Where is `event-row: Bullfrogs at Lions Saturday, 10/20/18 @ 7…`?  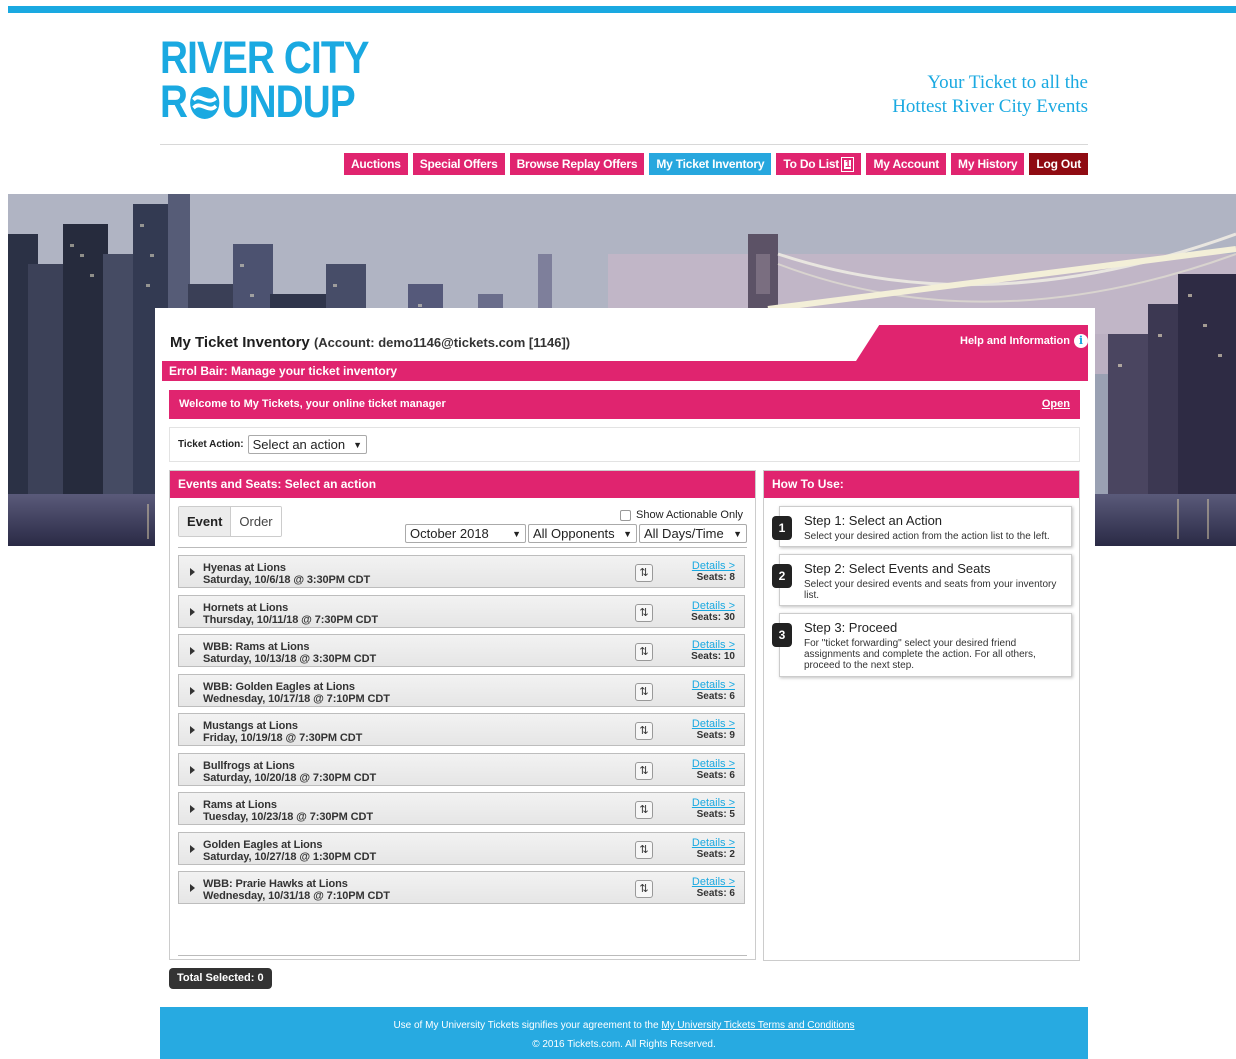 event-row: Bullfrogs at Lions Saturday, 10/20/18 @ 7… is located at coordinates (461, 769).